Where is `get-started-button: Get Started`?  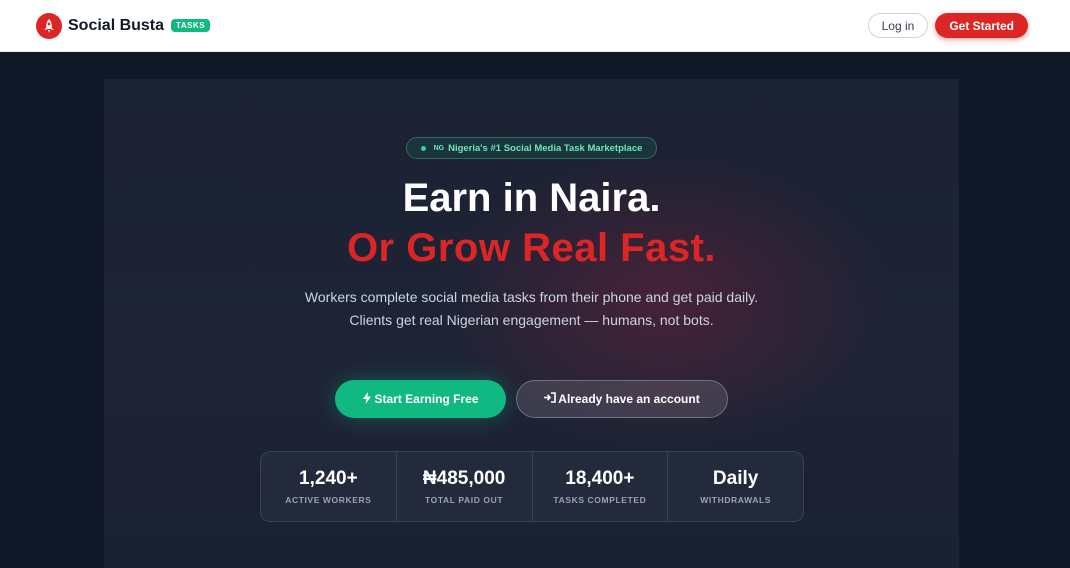
get-started-button: Get Started is located at coordinates (981, 25).